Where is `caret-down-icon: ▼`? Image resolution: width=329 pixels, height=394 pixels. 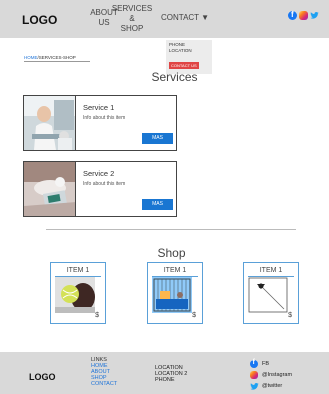 caret-down-icon: ▼ is located at coordinates (205, 17).